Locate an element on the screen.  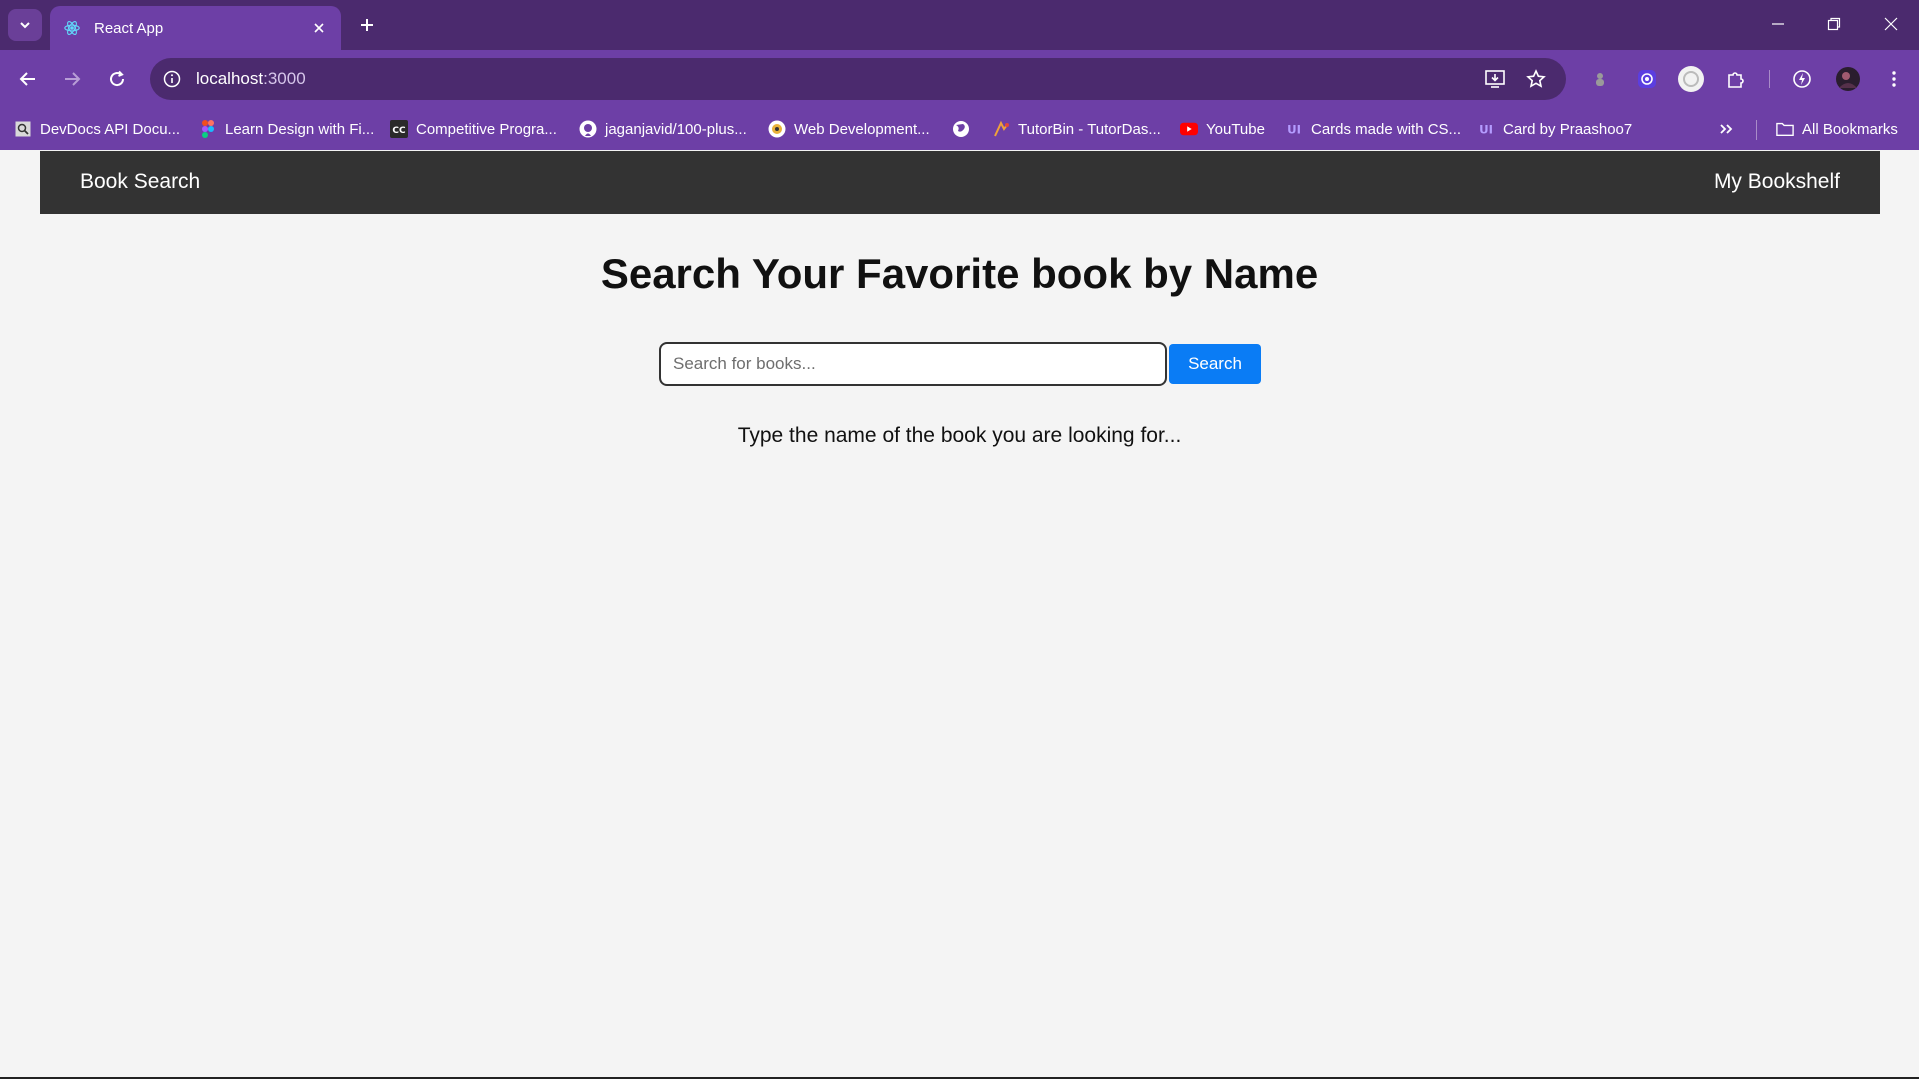
folder-icon is located at coordinates (1785, 129).